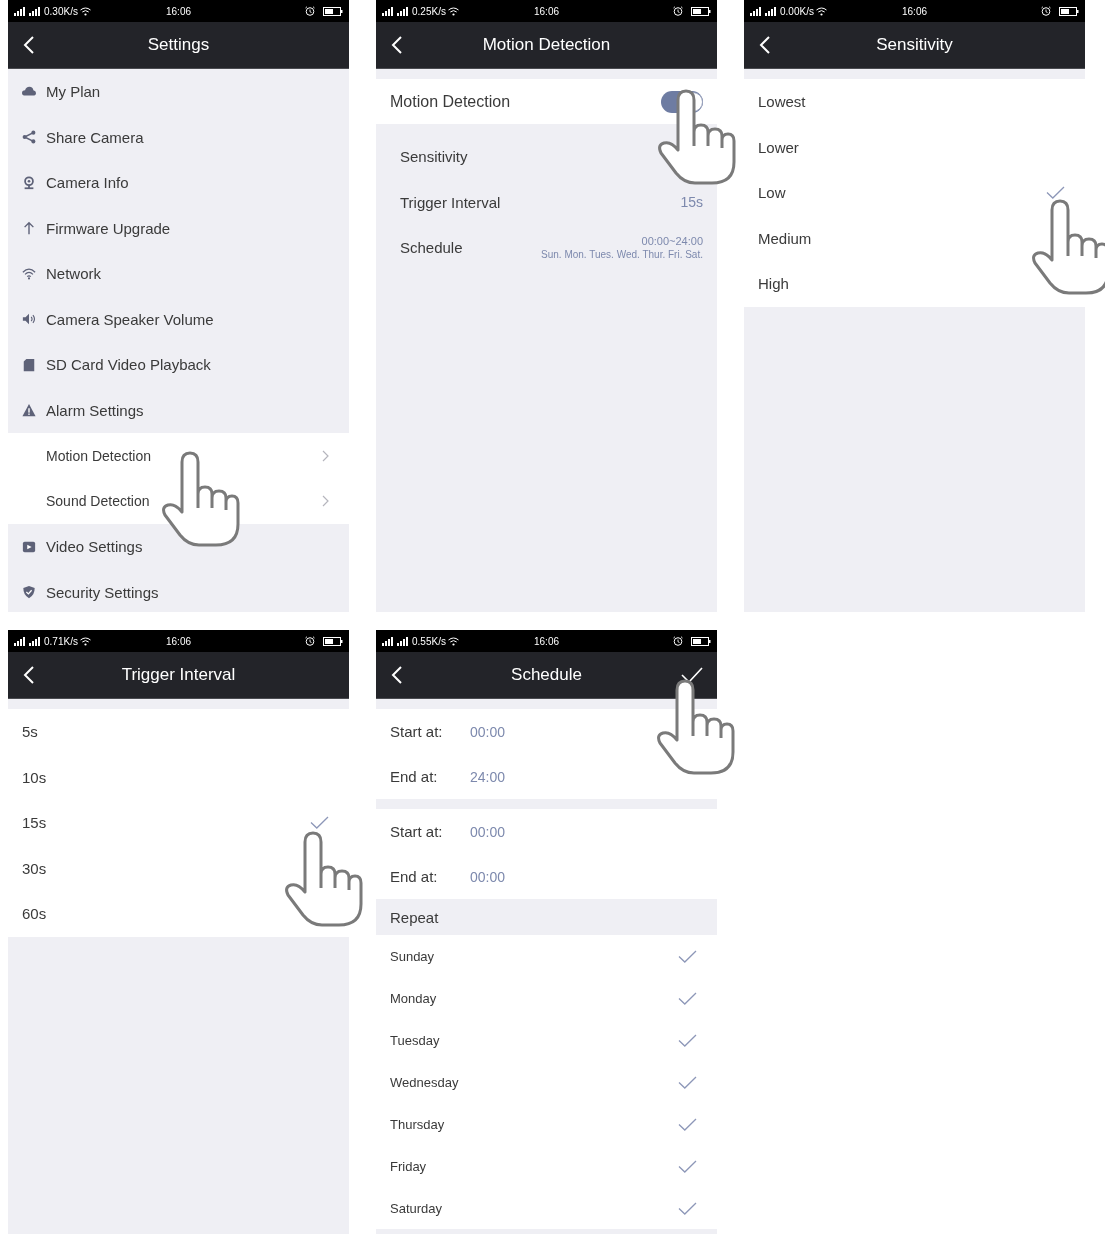 This screenshot has height=1234, width=1105. I want to click on option-item: 10s, so click(178, 777).